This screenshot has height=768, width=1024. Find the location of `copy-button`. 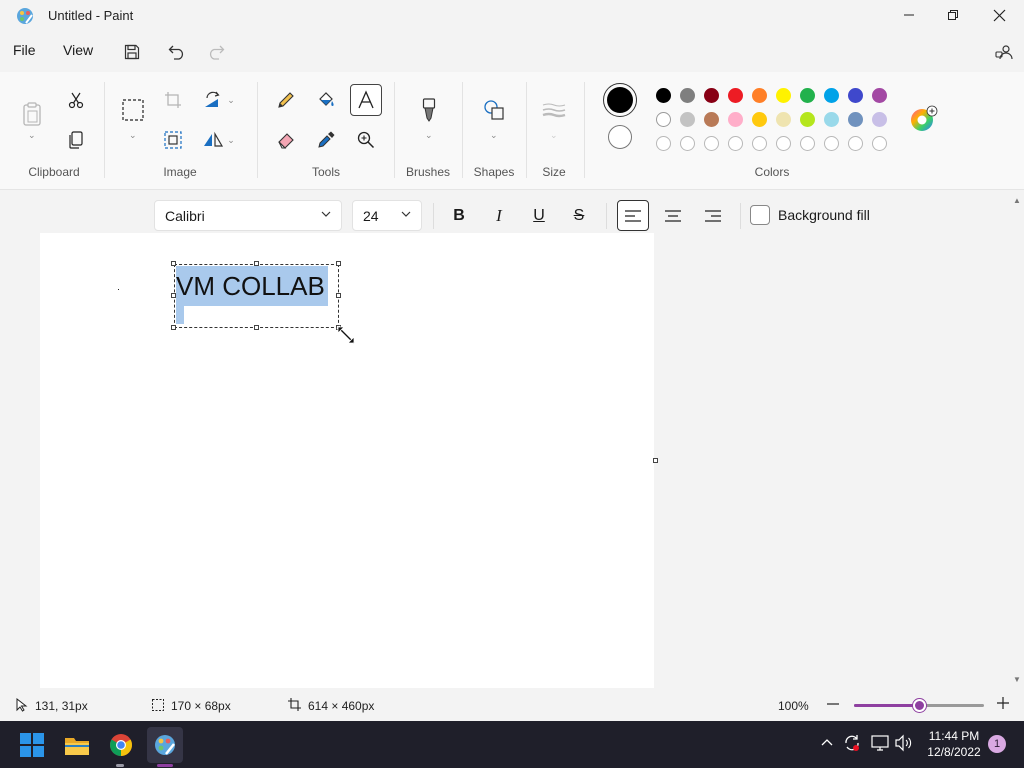

copy-button is located at coordinates (76, 140).